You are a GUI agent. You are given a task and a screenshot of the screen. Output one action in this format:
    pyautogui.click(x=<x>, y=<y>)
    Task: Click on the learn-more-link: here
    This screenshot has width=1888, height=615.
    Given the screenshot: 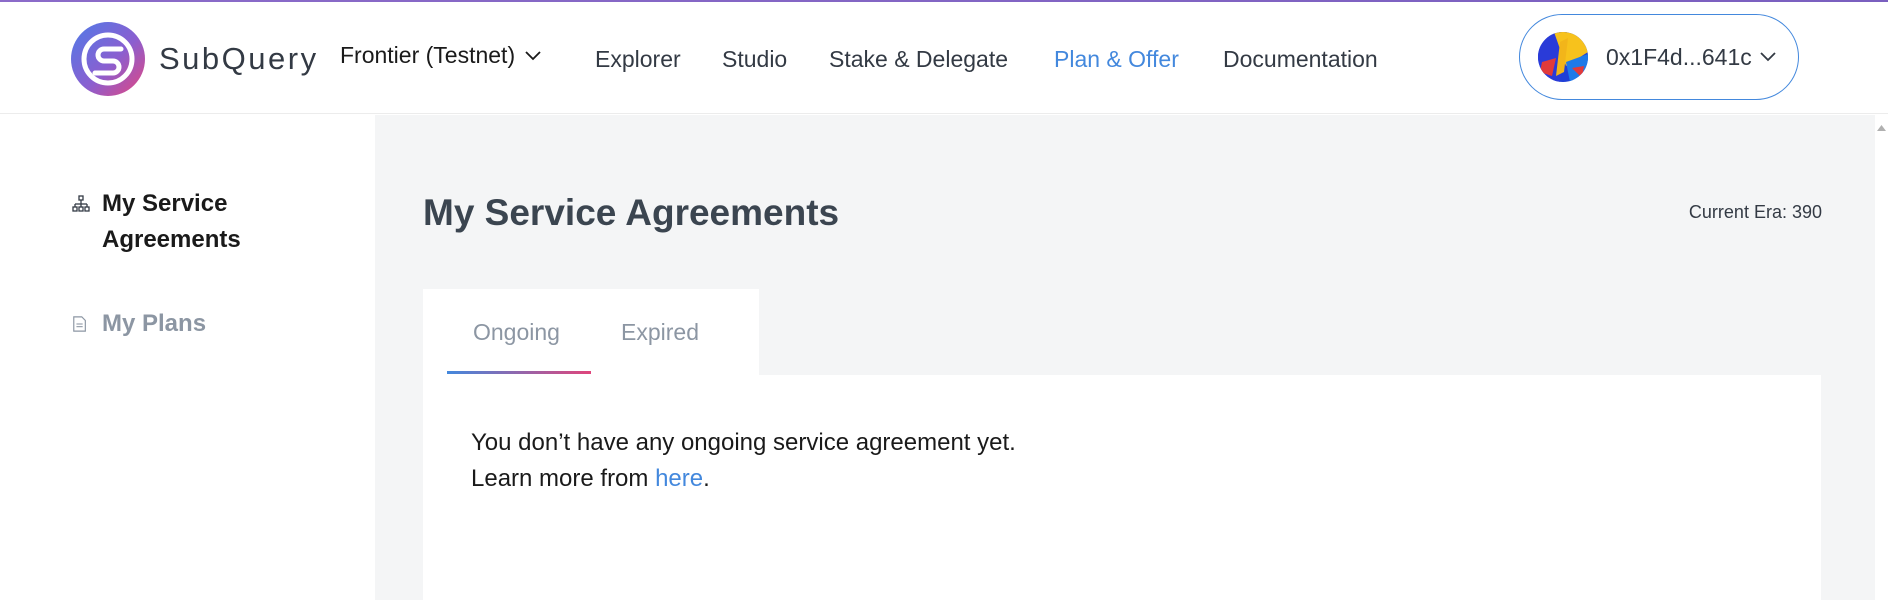 What is the action you would take?
    pyautogui.click(x=679, y=478)
    